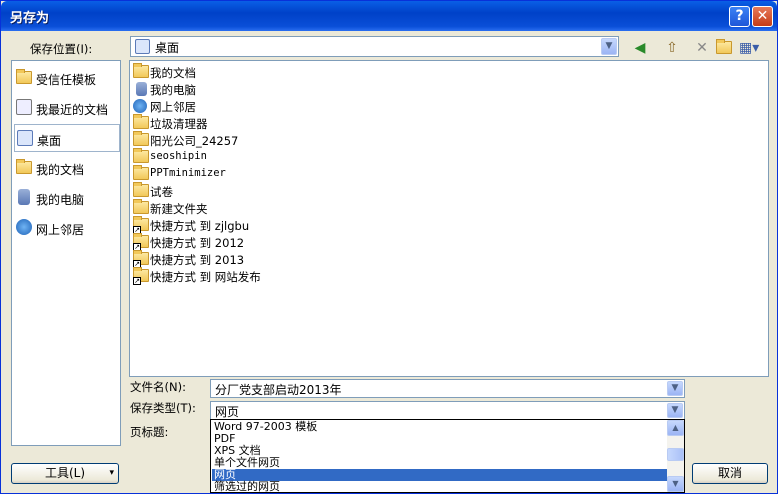  I want to click on place-recent: 我最近的文档, so click(67, 108).